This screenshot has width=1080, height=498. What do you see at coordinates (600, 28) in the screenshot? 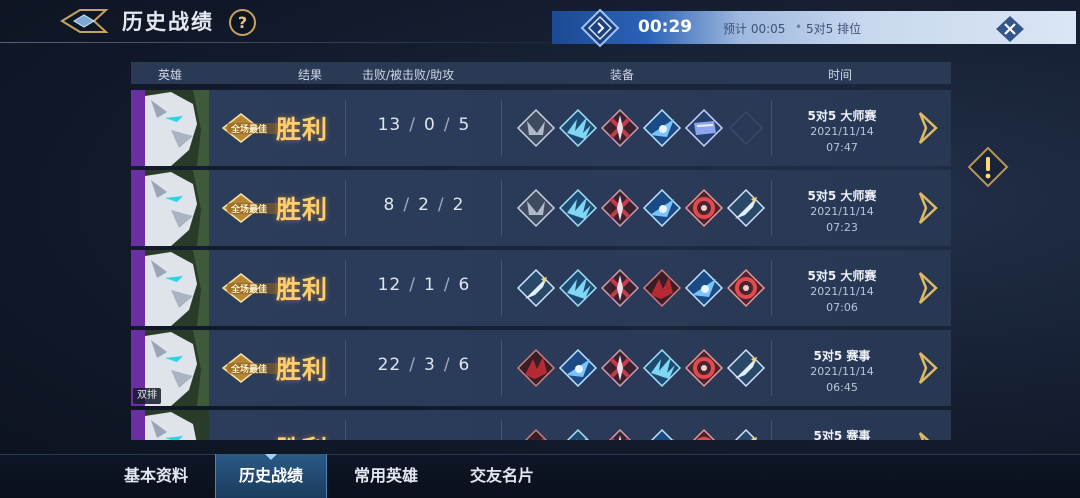
I see `queue-diamond-icon` at bounding box center [600, 28].